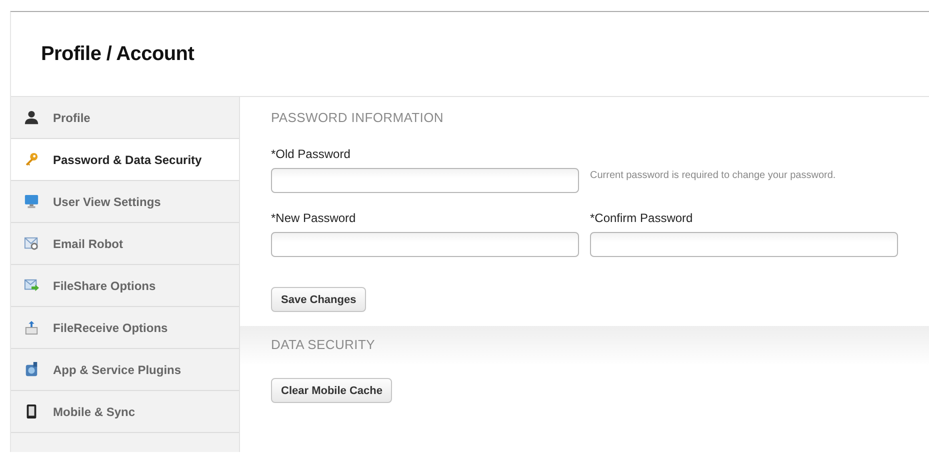 The width and height of the screenshot is (929, 472). What do you see at coordinates (358, 117) in the screenshot?
I see `section-heading: PASSWORD INFORMATION` at bounding box center [358, 117].